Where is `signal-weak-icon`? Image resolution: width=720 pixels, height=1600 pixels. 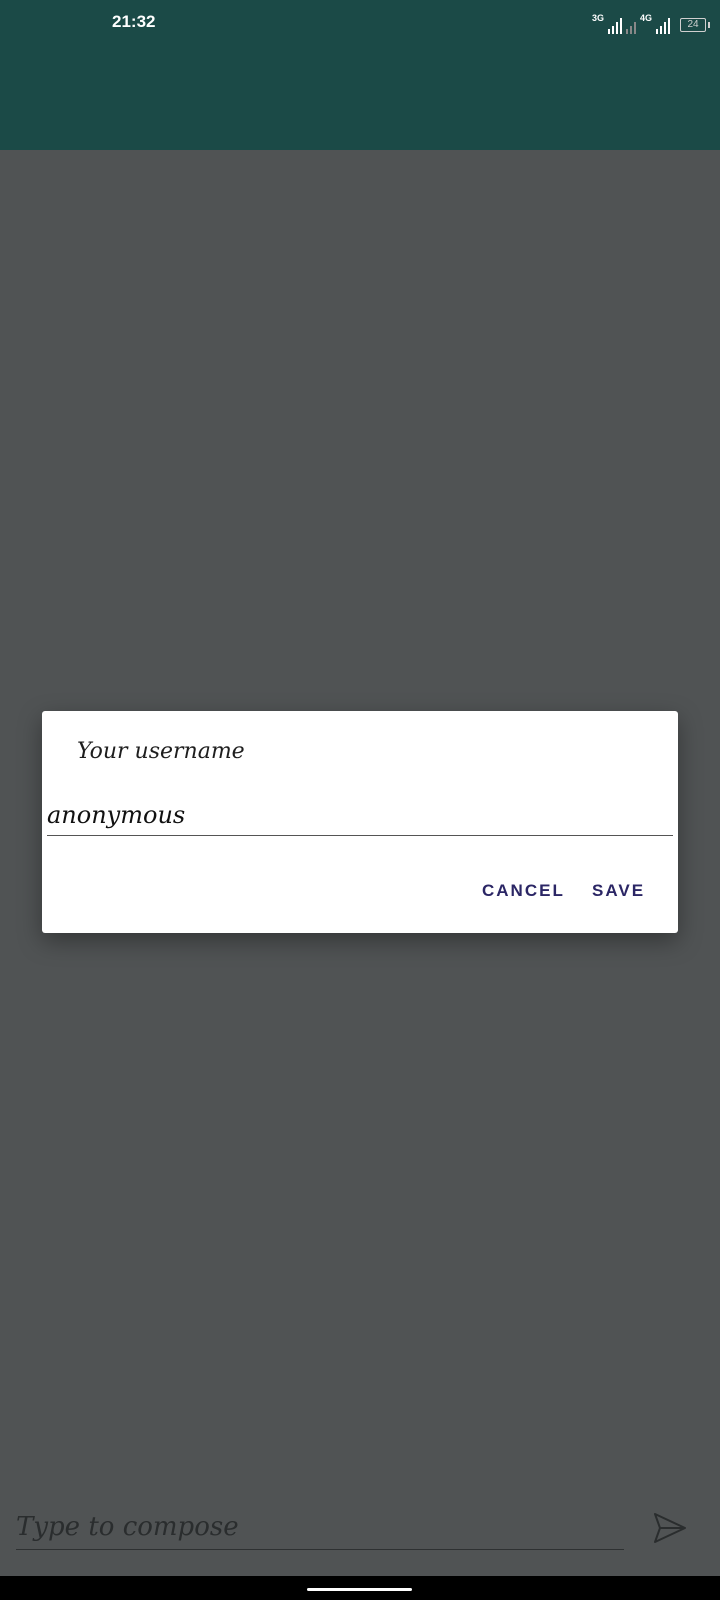 signal-weak-icon is located at coordinates (630, 26).